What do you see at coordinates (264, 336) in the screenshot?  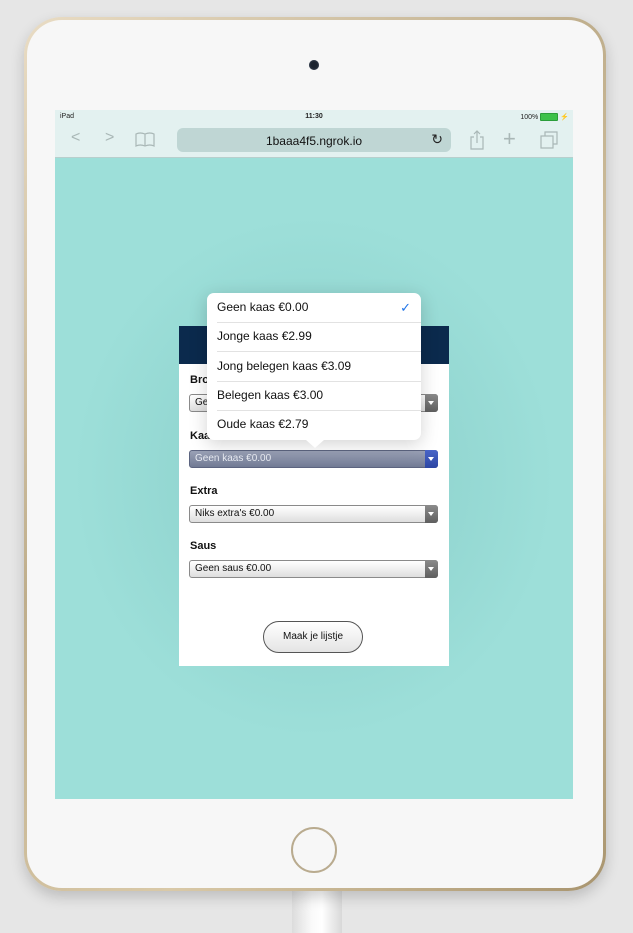 I see `option-label: Jonge kaas €2.99` at bounding box center [264, 336].